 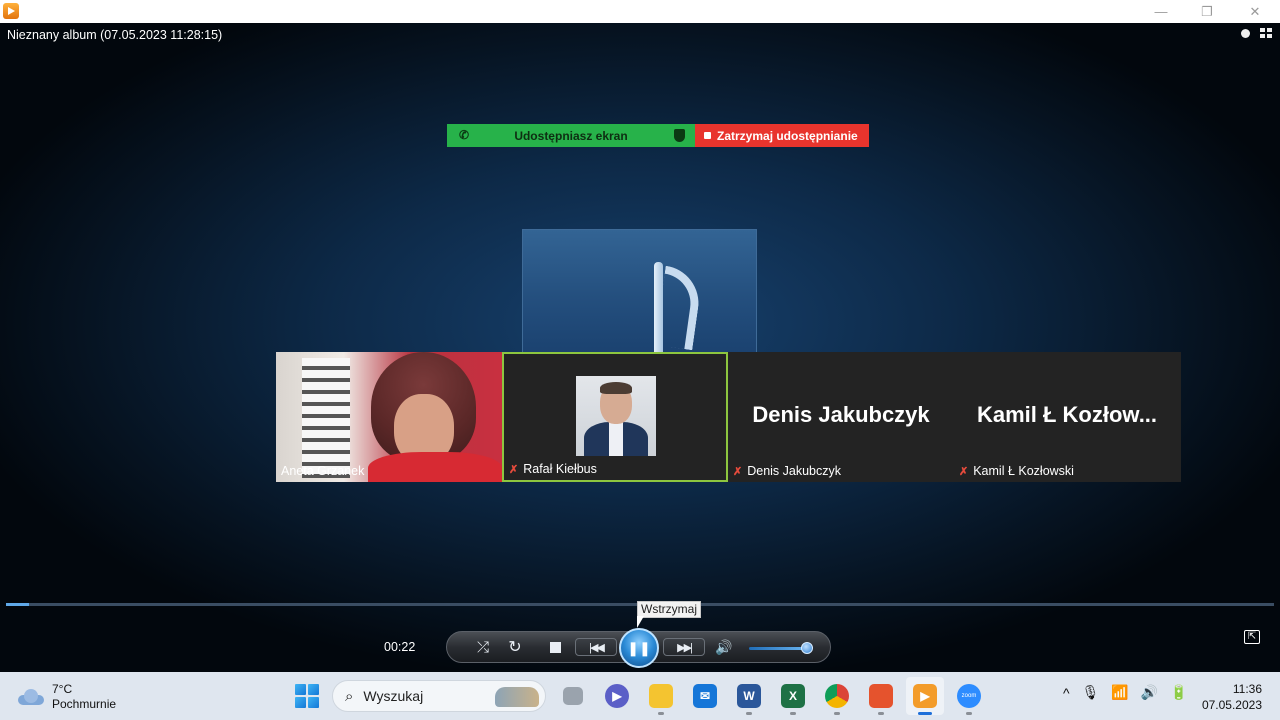 I want to click on player-top-icons, so click(x=1256, y=33).